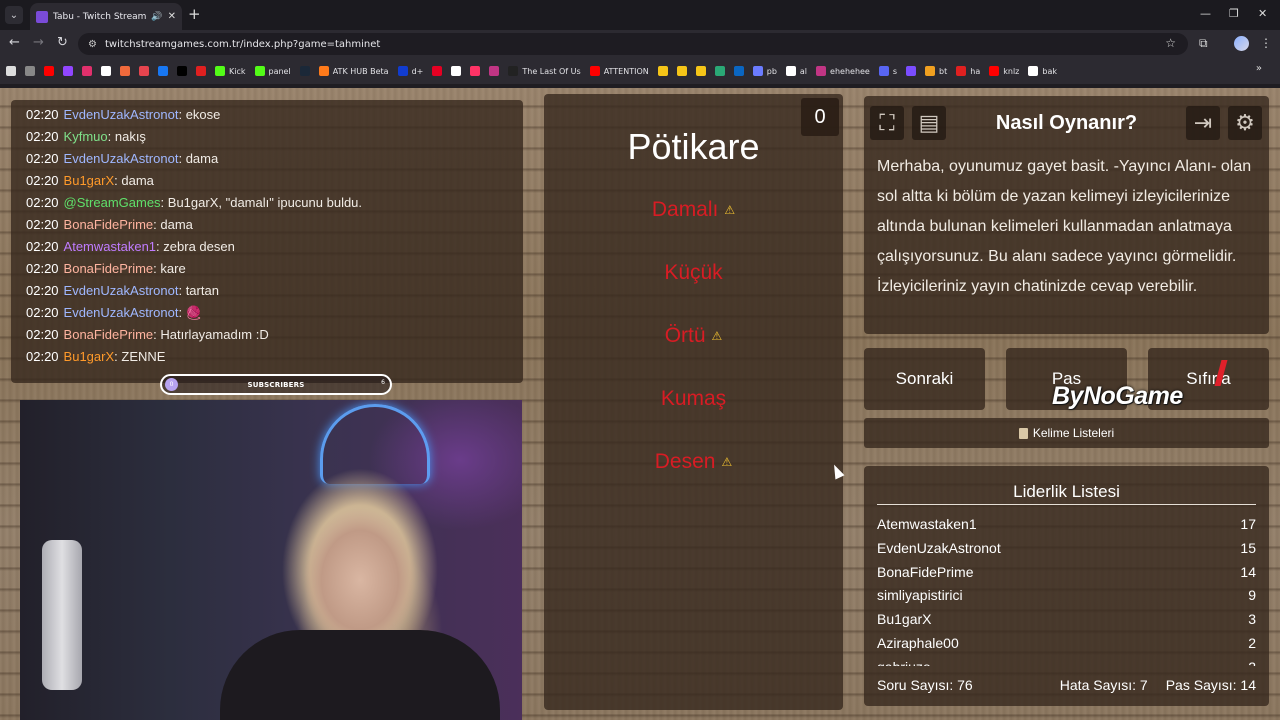 This screenshot has height=720, width=1280. I want to click on chat-message: 02:20 Bu1garX: ZENNE, so click(271, 357).